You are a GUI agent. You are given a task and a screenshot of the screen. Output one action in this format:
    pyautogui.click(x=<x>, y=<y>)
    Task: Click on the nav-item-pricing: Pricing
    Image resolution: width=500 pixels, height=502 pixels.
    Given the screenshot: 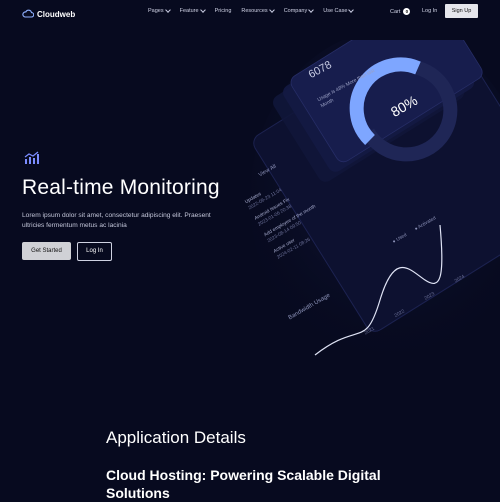 What is the action you would take?
    pyautogui.click(x=223, y=11)
    